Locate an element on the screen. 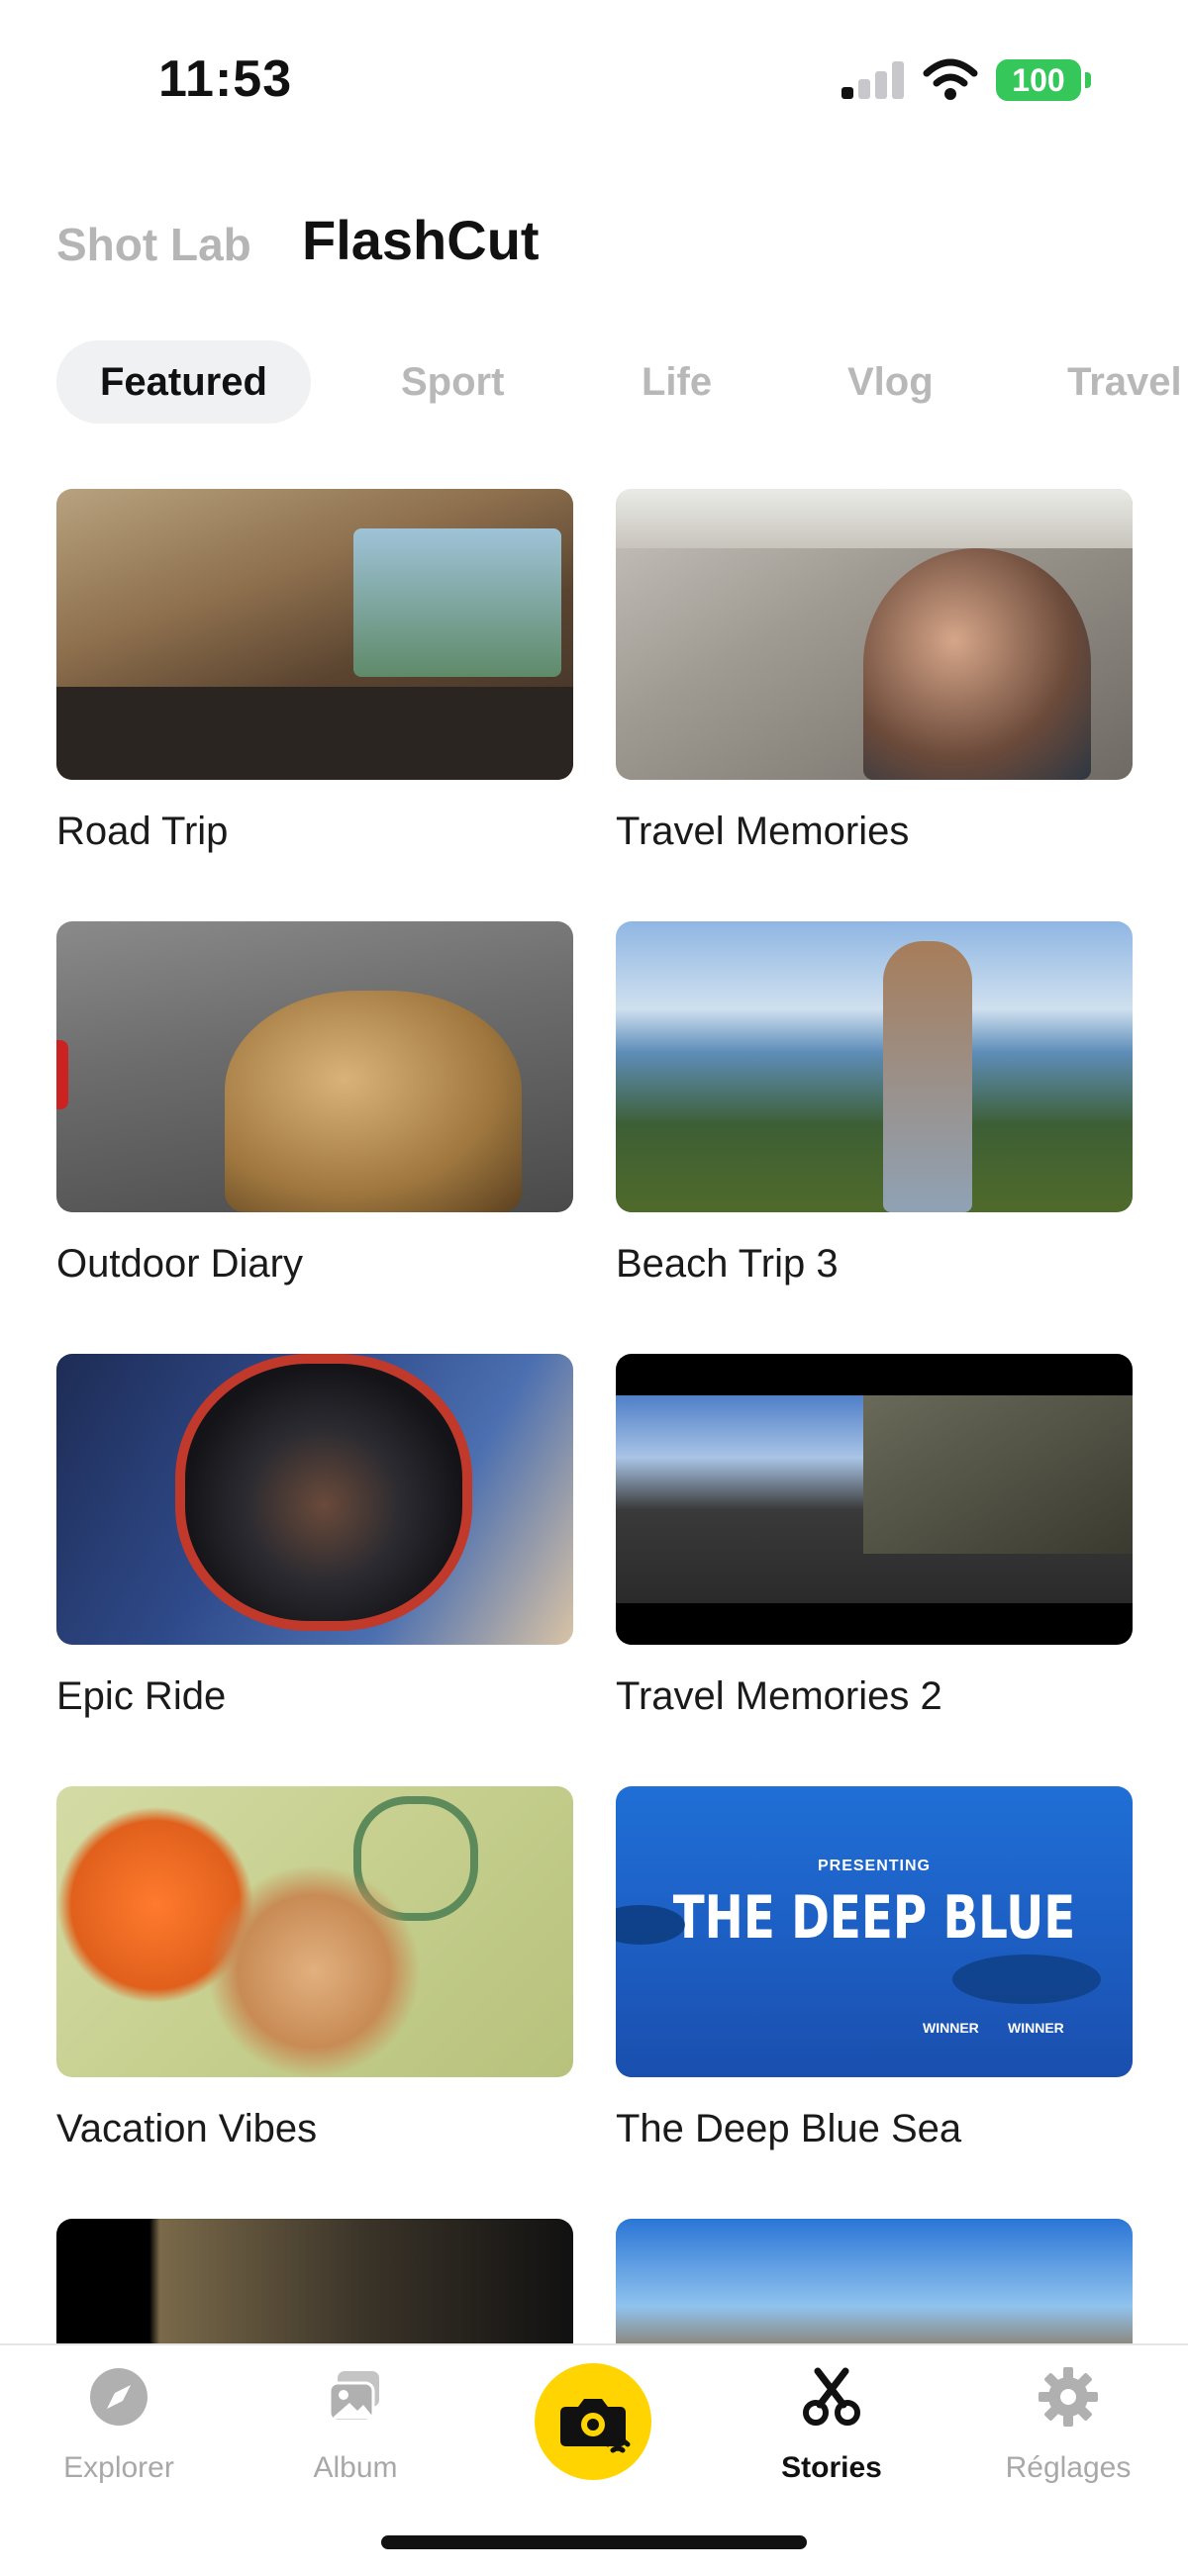 This screenshot has width=1188, height=2576. compass-icon is located at coordinates (119, 2397).